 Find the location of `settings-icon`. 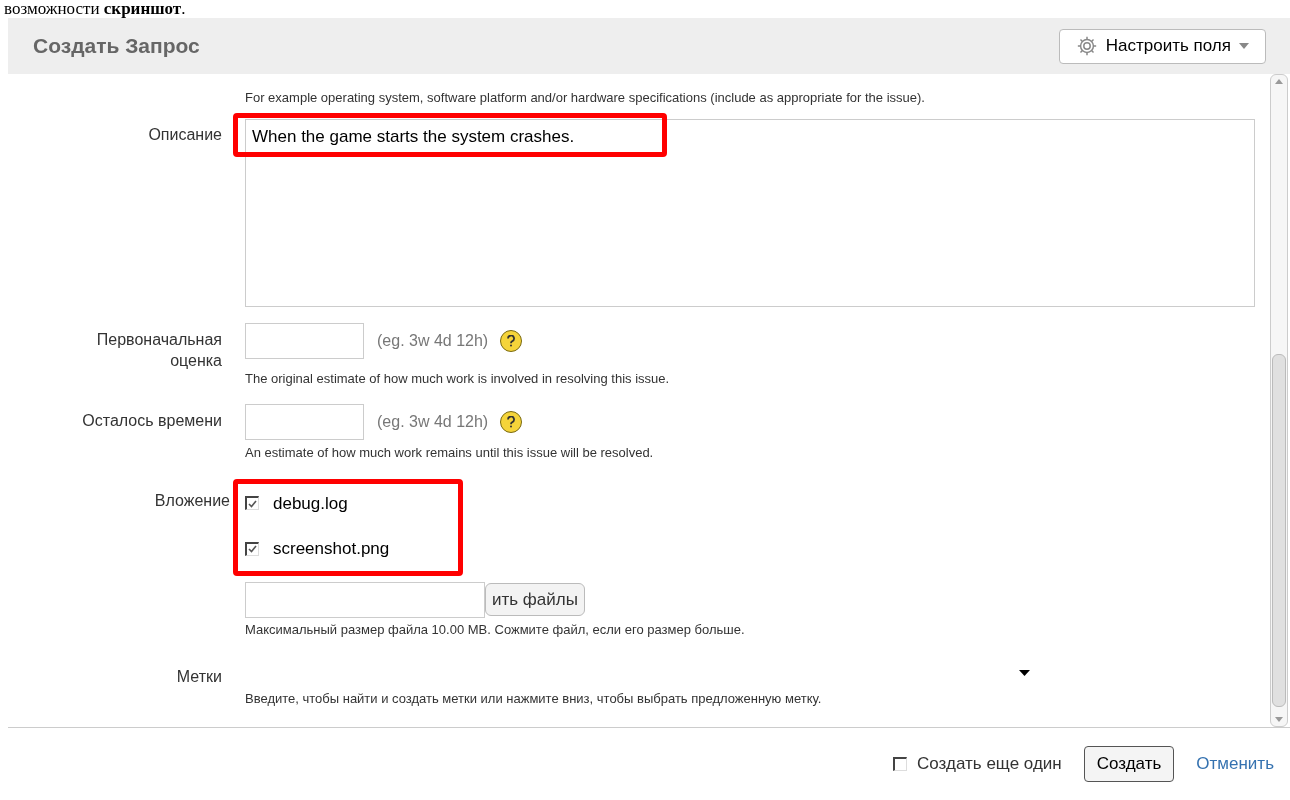

settings-icon is located at coordinates (1086, 46).